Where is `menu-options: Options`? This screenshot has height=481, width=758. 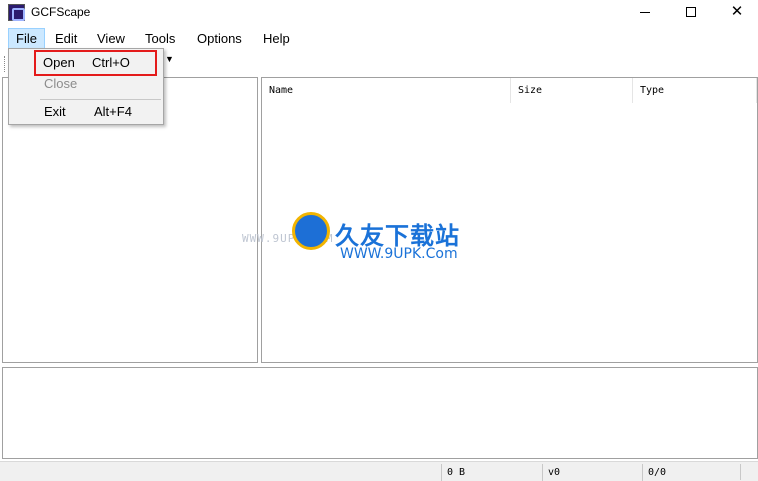 menu-options: Options is located at coordinates (219, 39).